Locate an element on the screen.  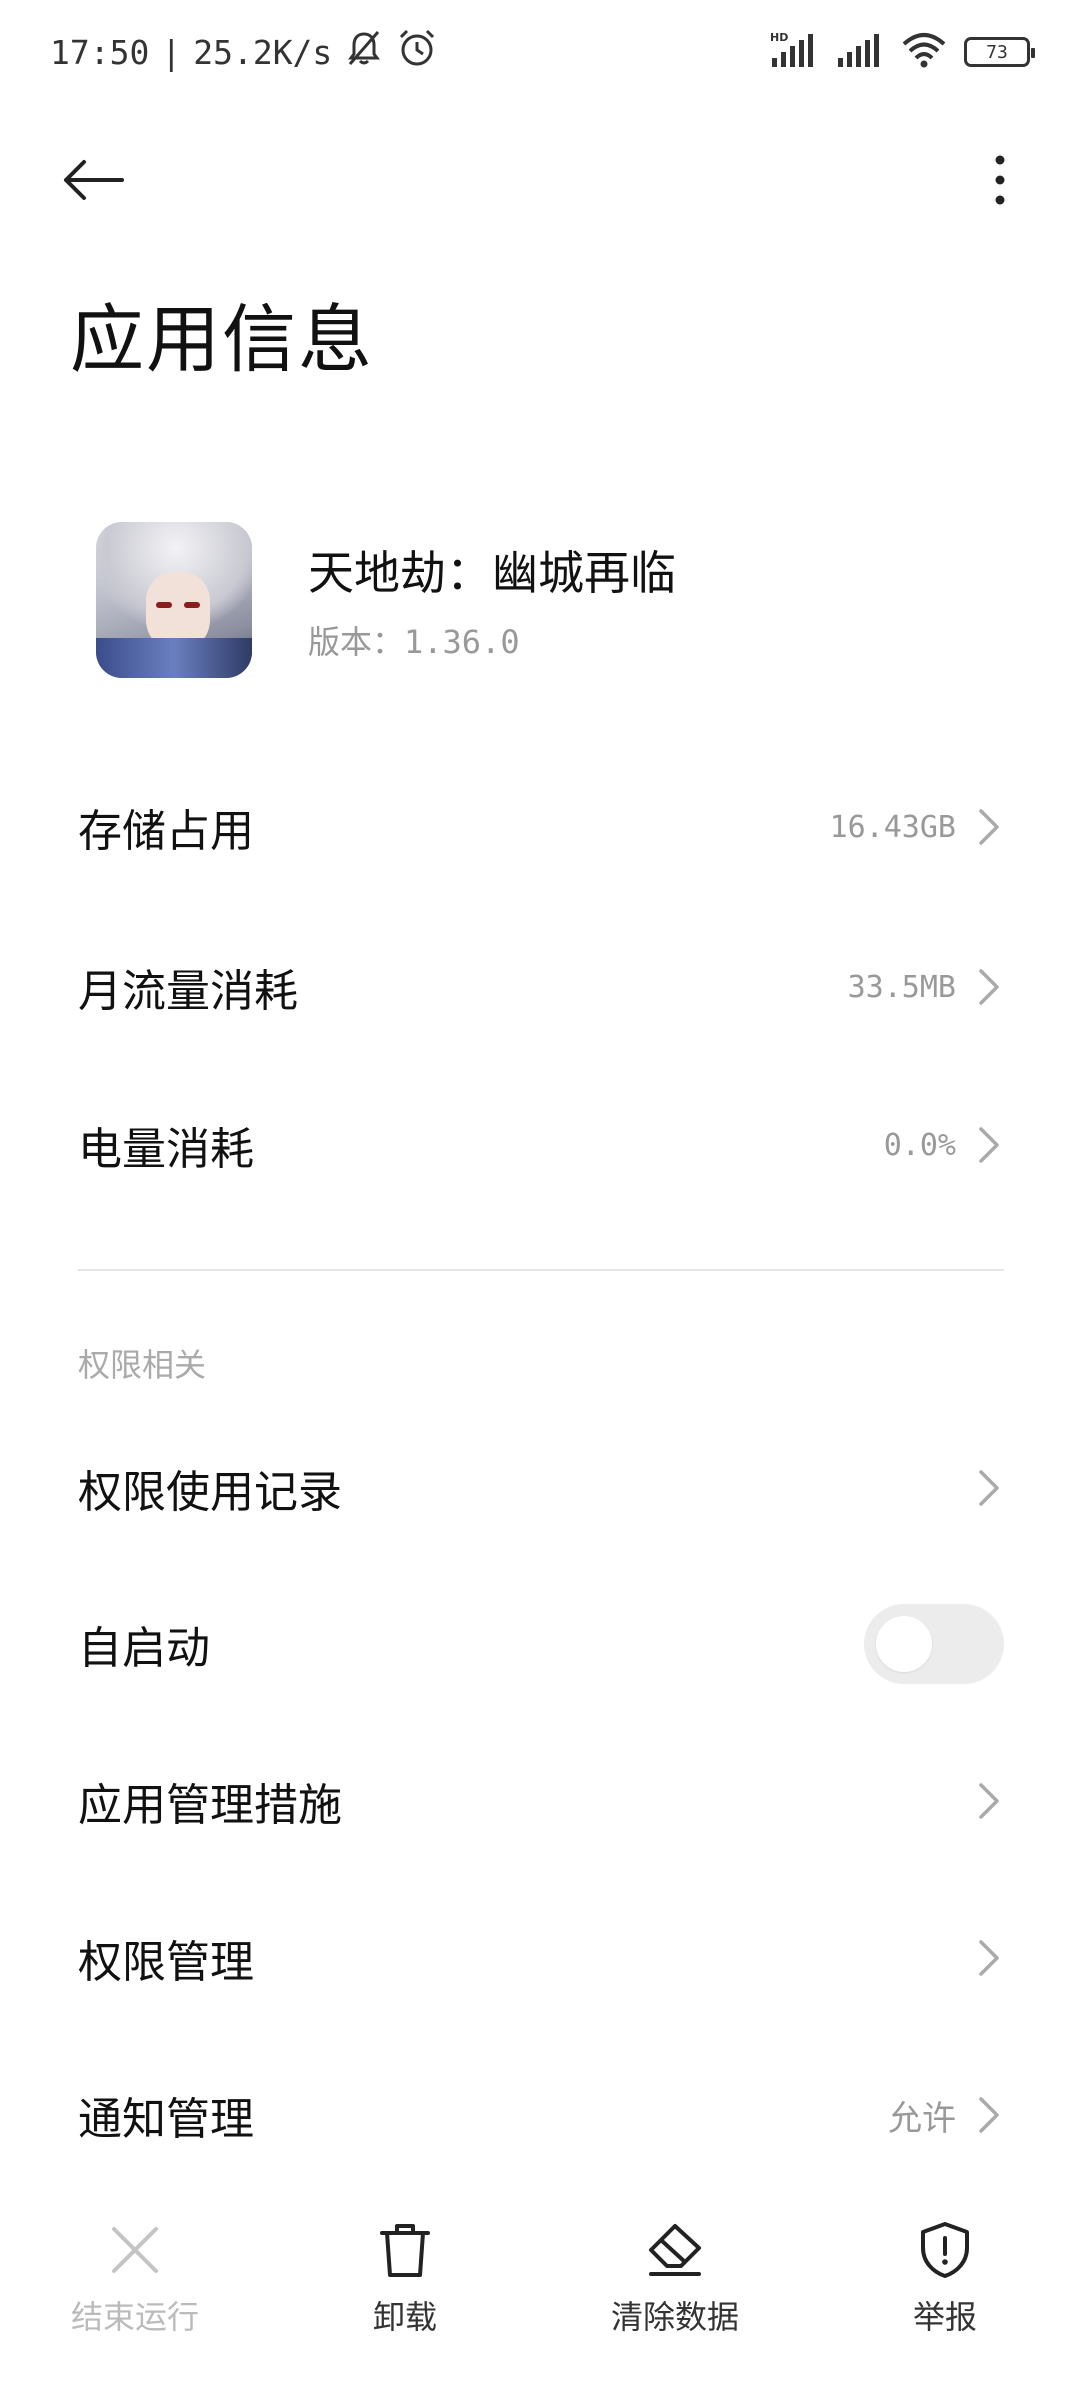
battery-level: 73 is located at coordinates (997, 52).